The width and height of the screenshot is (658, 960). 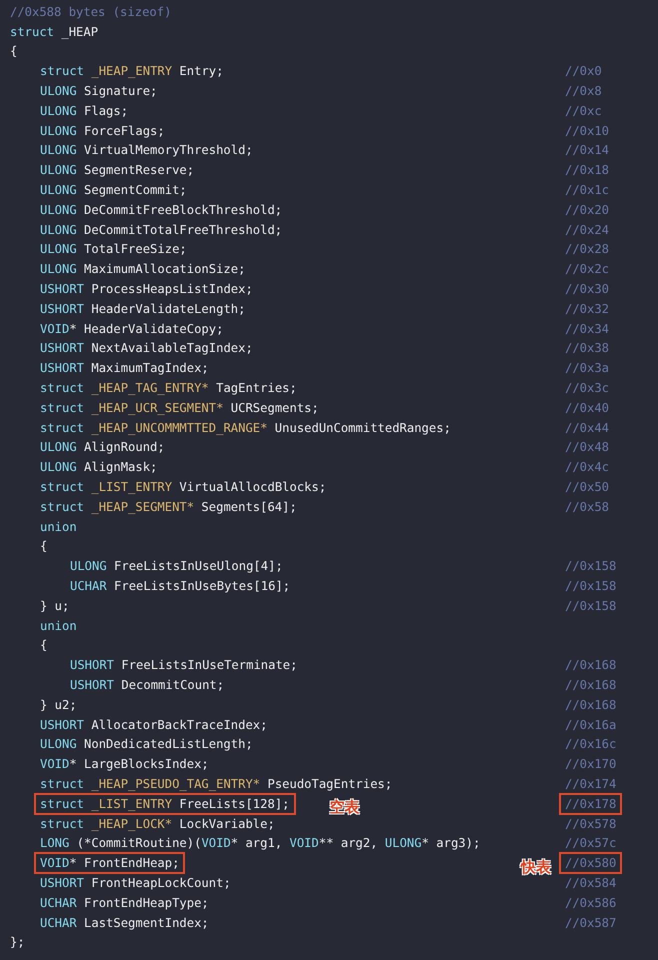 What do you see at coordinates (183, 487) in the screenshot?
I see `code-line: struct _LIST_ENTRY VirtualAllocdBlocks;` at bounding box center [183, 487].